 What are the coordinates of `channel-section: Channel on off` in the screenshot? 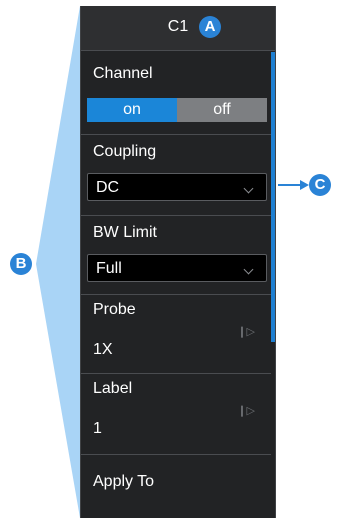 It's located at (176, 93).